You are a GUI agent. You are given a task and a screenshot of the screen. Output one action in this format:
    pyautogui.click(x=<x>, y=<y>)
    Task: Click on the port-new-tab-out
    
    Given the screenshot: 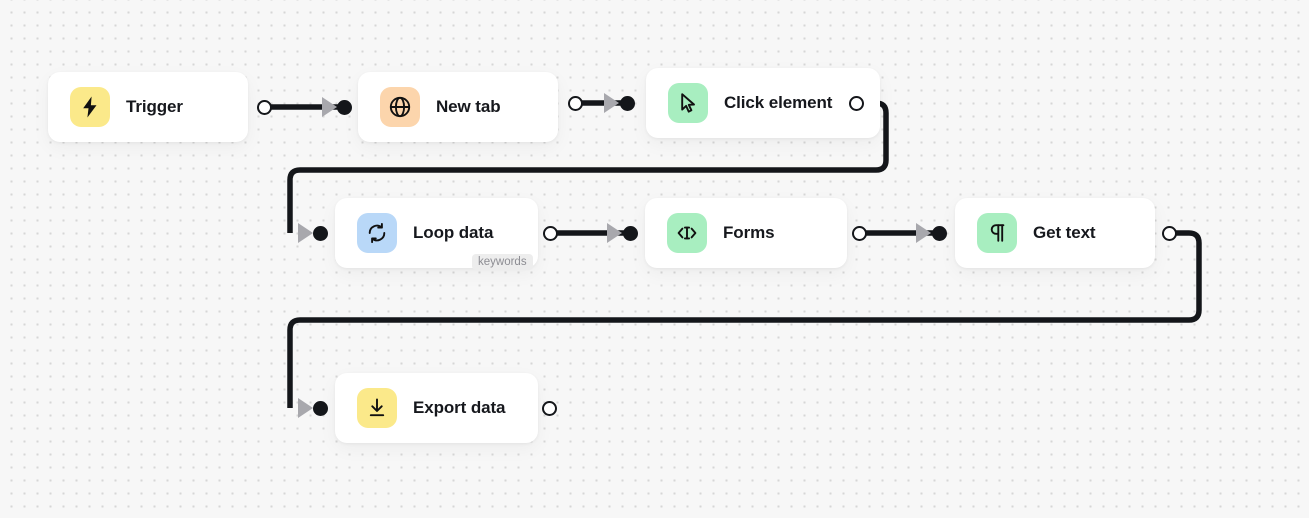 What is the action you would take?
    pyautogui.click(x=575, y=103)
    